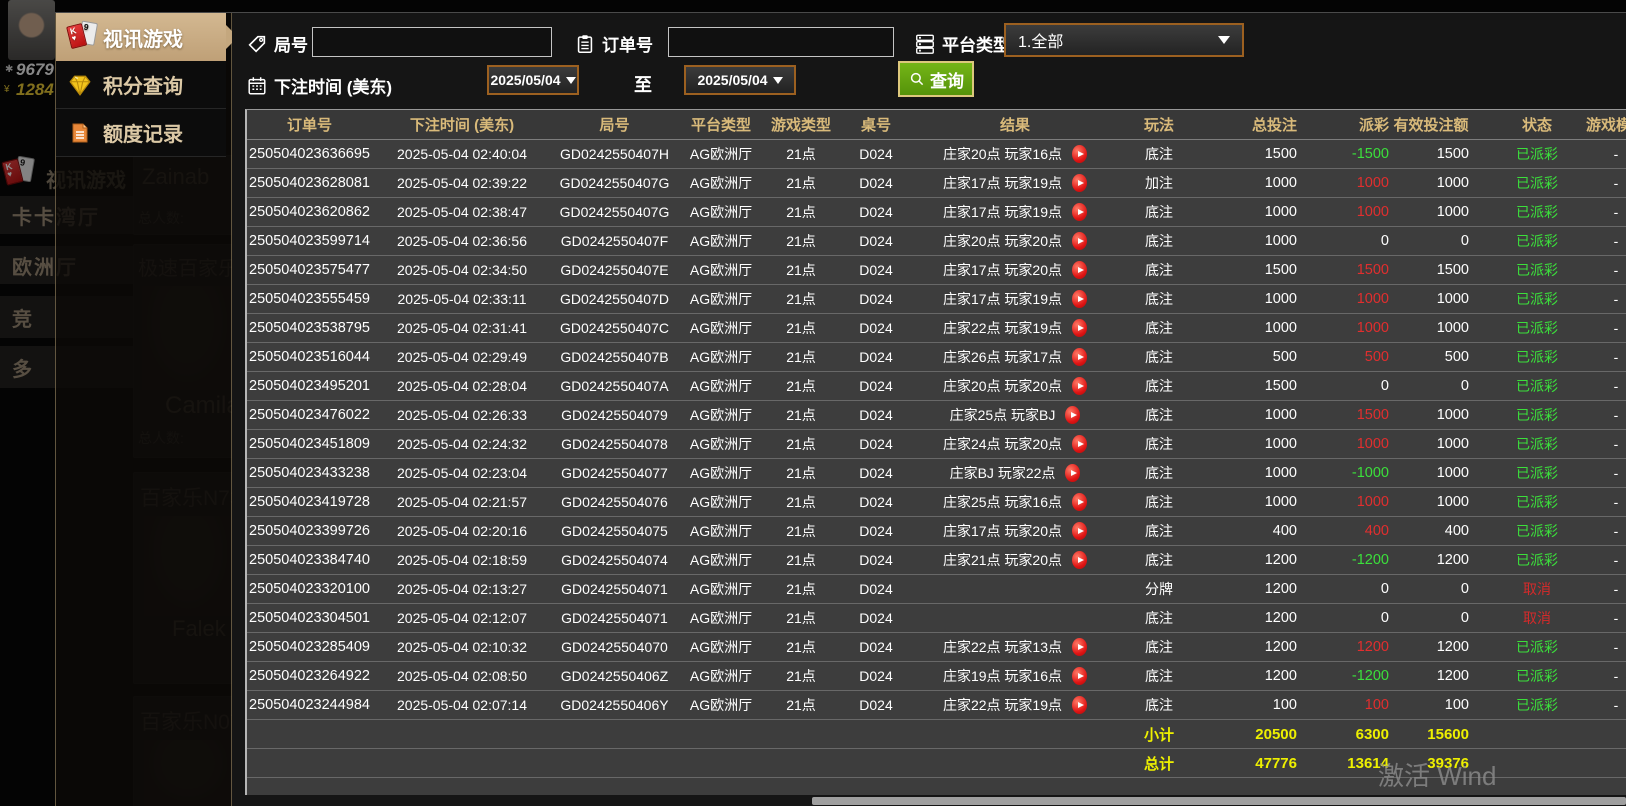 This screenshot has width=1626, height=806. What do you see at coordinates (1376, 705) in the screenshot?
I see `cell-payout: 100` at bounding box center [1376, 705].